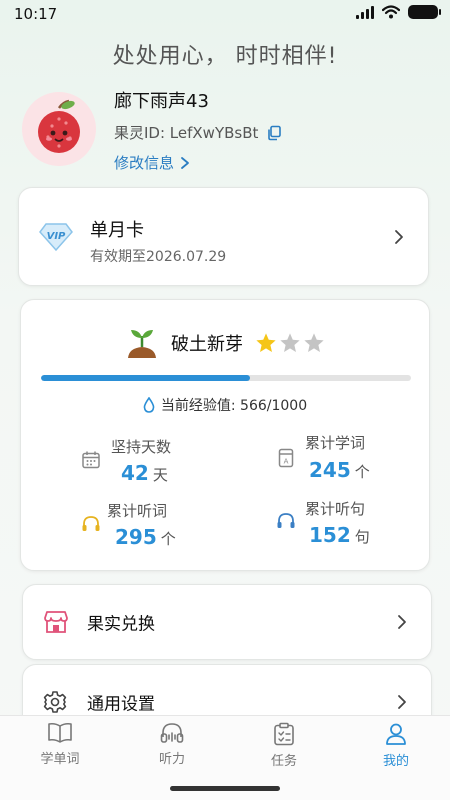 This screenshot has height=800, width=450. I want to click on uid-row: 果灵ID: LefXwYBsBt, so click(198, 132).